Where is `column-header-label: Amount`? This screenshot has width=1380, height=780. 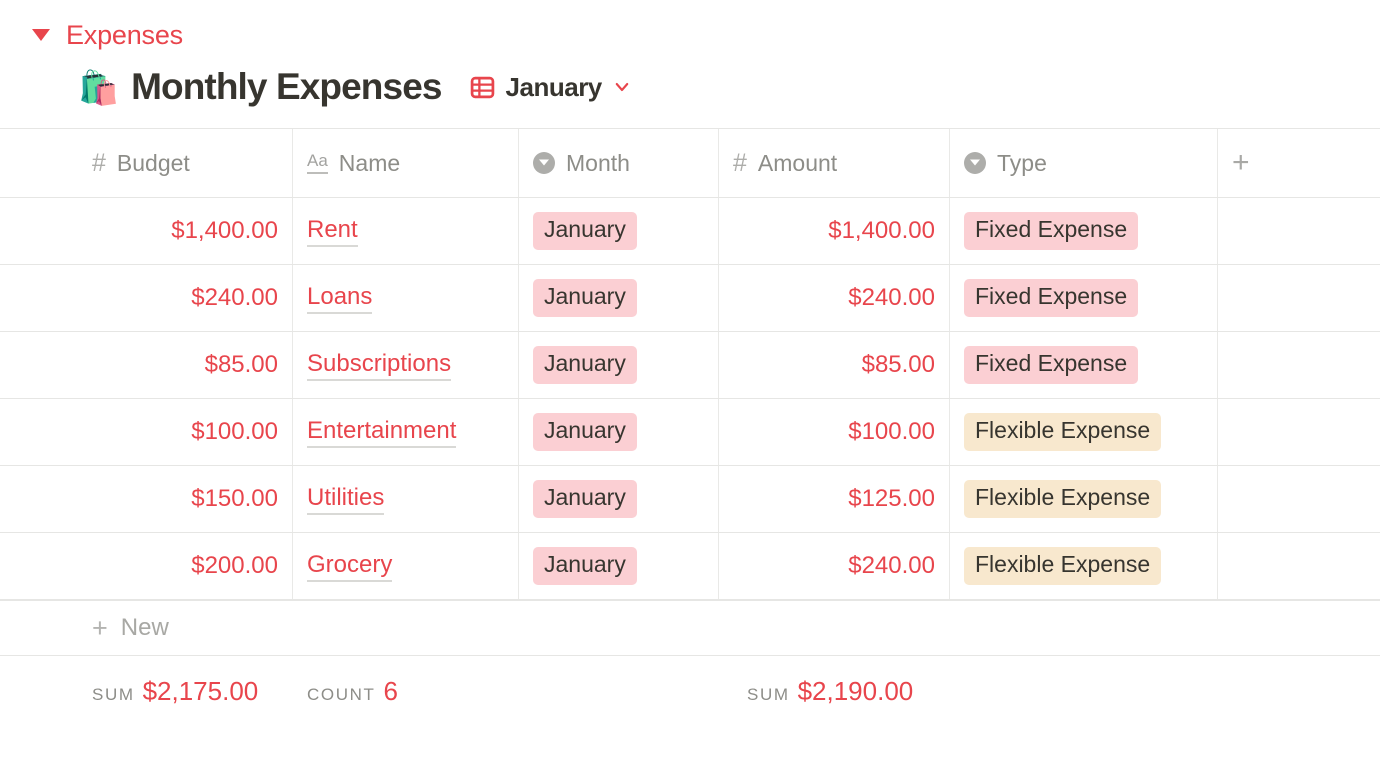
column-header-label: Amount is located at coordinates (797, 162).